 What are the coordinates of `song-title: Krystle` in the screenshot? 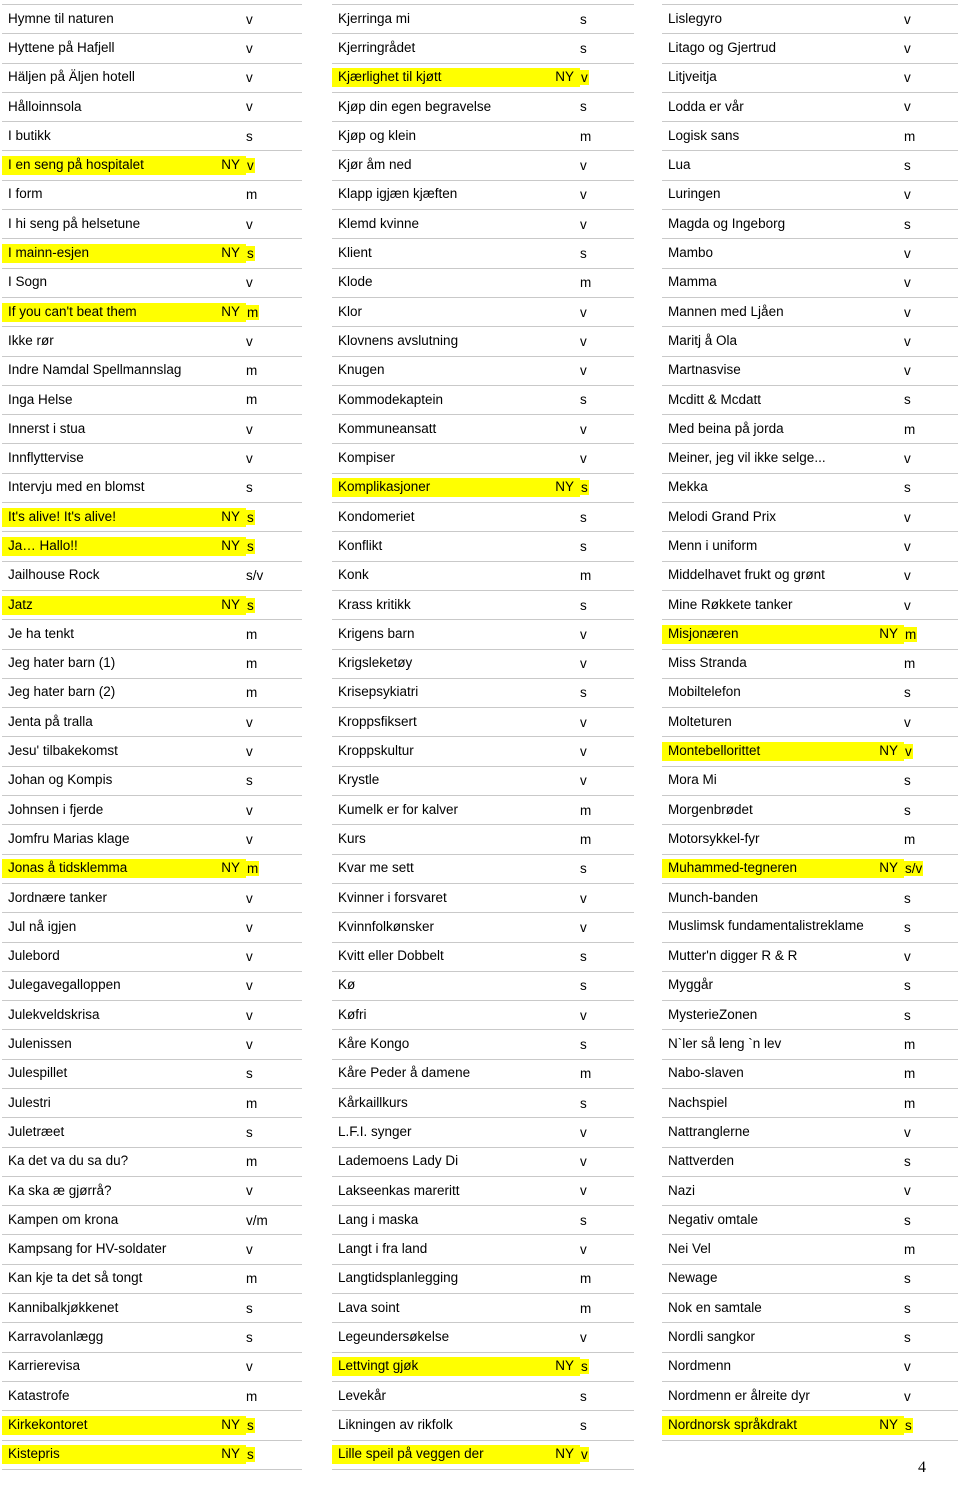 It's located at (359, 780).